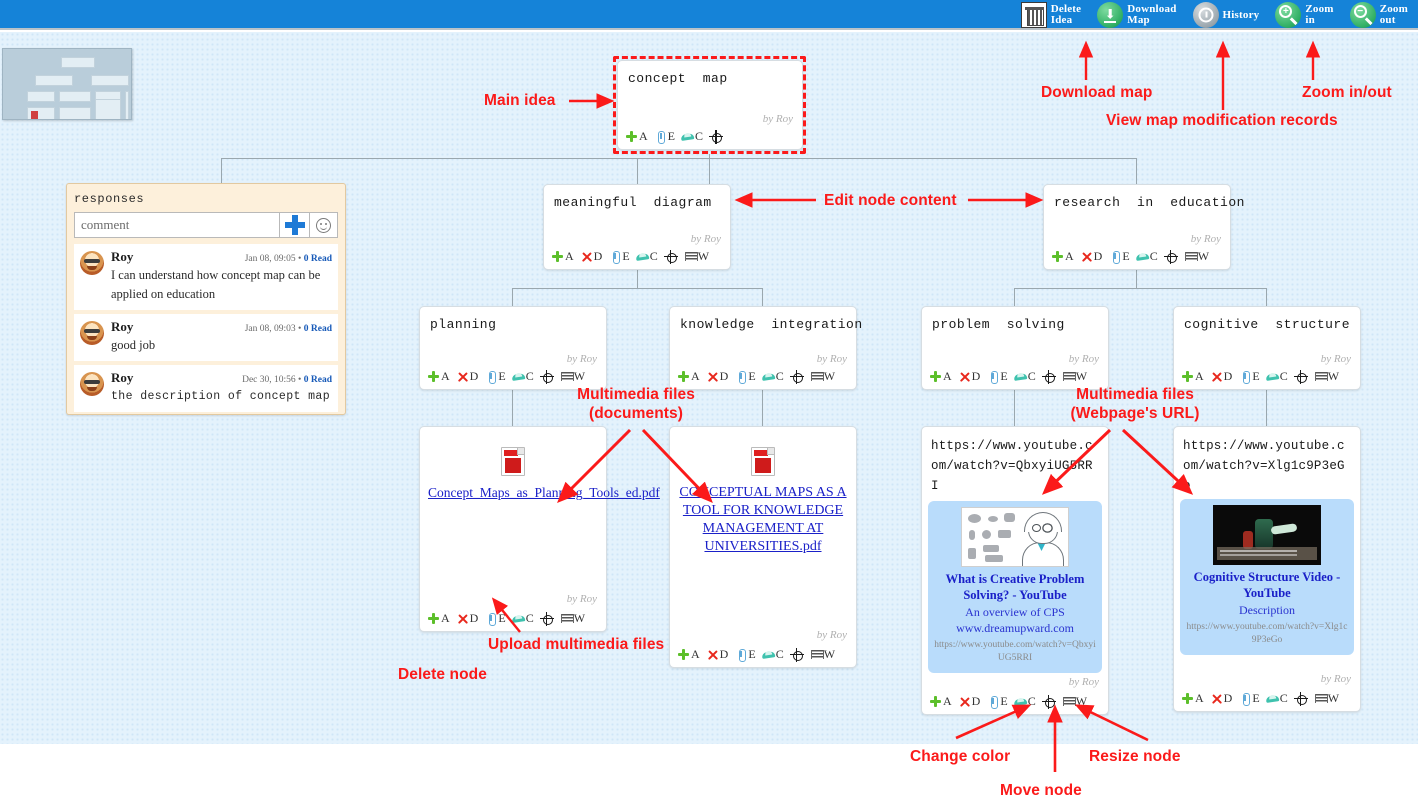 The height and width of the screenshot is (798, 1418). Describe the element at coordinates (1304, 15) in the screenshot. I see `zoom-in-button: + Zoom in` at that location.